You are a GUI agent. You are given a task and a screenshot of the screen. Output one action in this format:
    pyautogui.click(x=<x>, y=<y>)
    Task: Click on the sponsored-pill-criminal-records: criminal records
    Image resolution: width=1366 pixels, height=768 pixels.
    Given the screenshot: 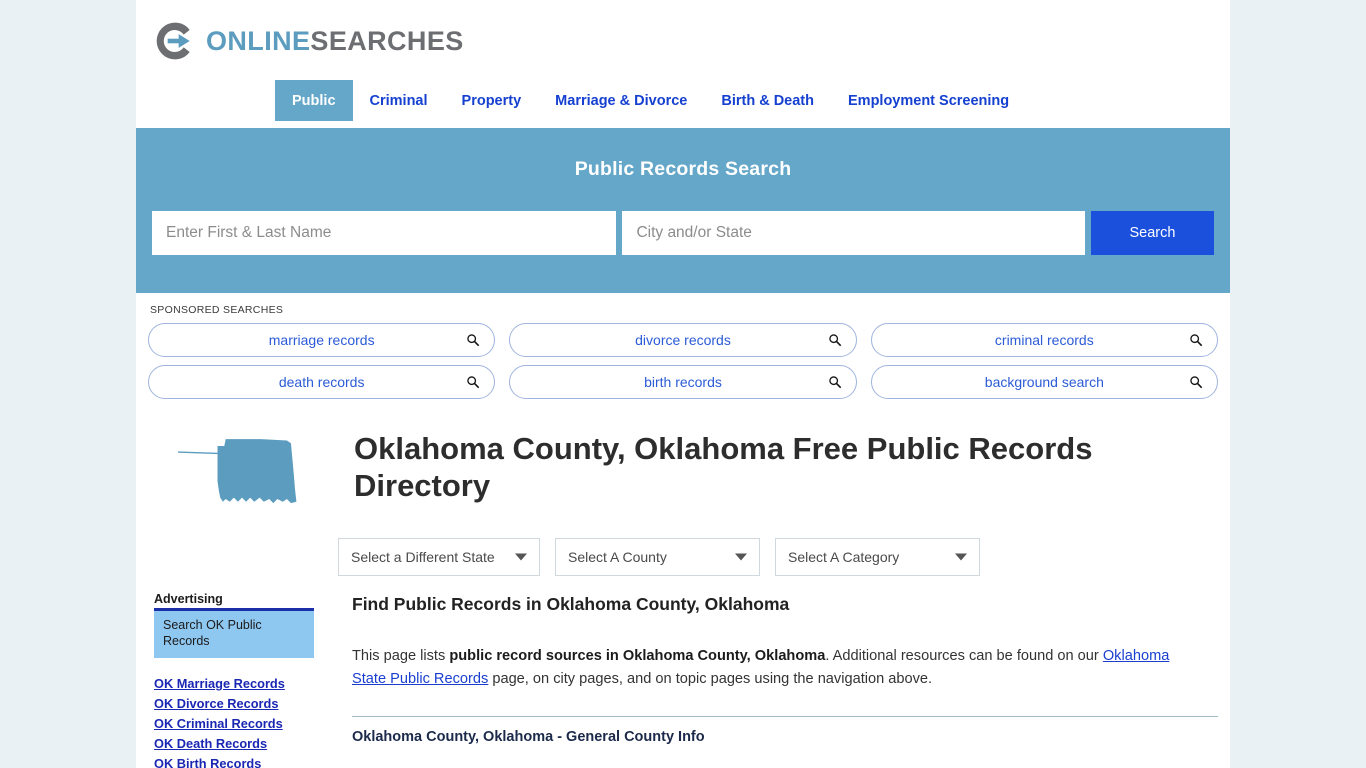 What is the action you would take?
    pyautogui.click(x=1044, y=340)
    